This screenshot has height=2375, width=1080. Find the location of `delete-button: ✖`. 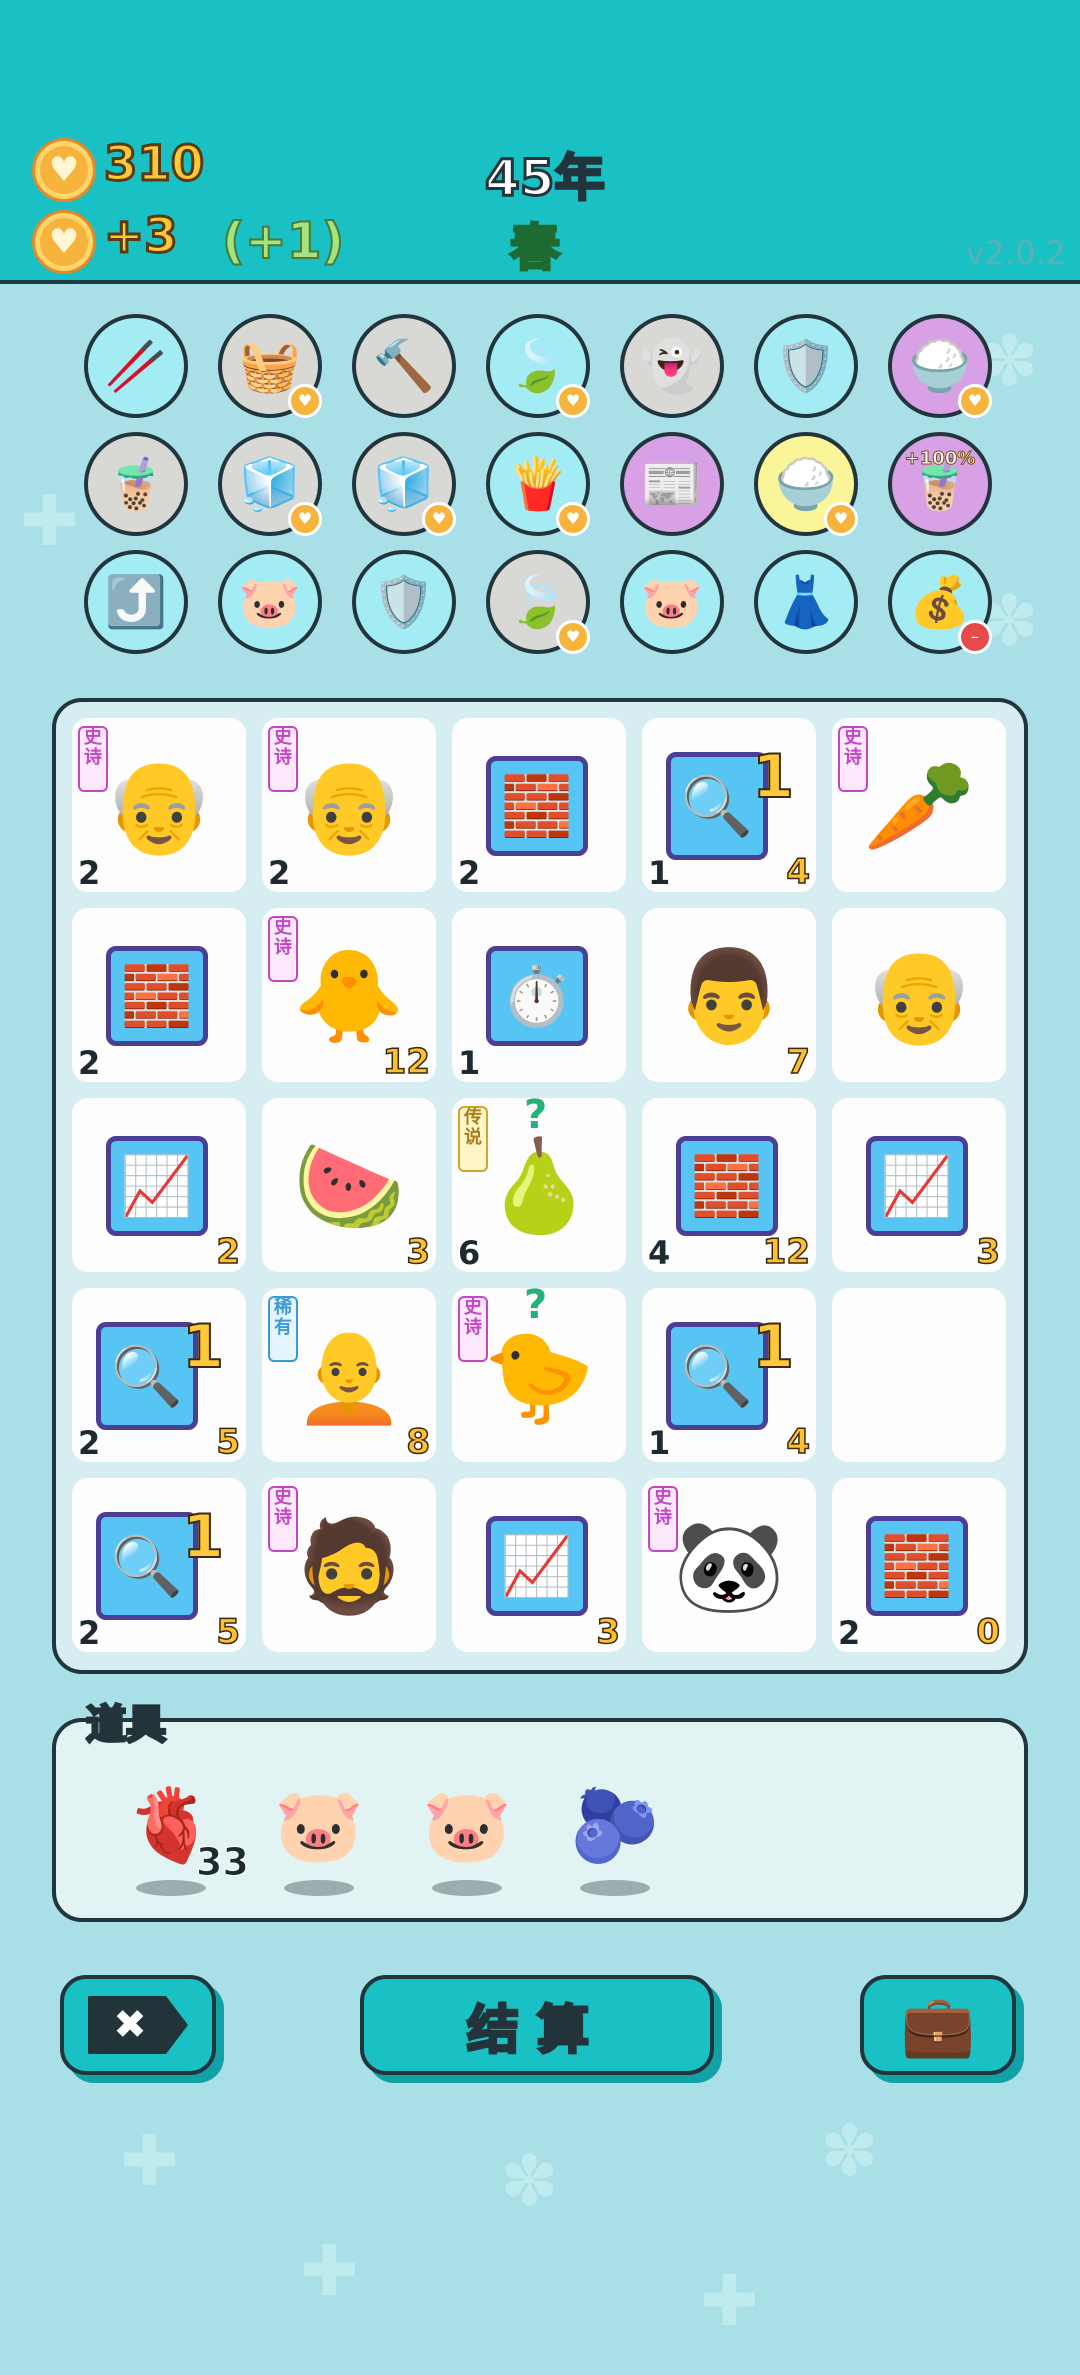

delete-button: ✖ is located at coordinates (138, 2025).